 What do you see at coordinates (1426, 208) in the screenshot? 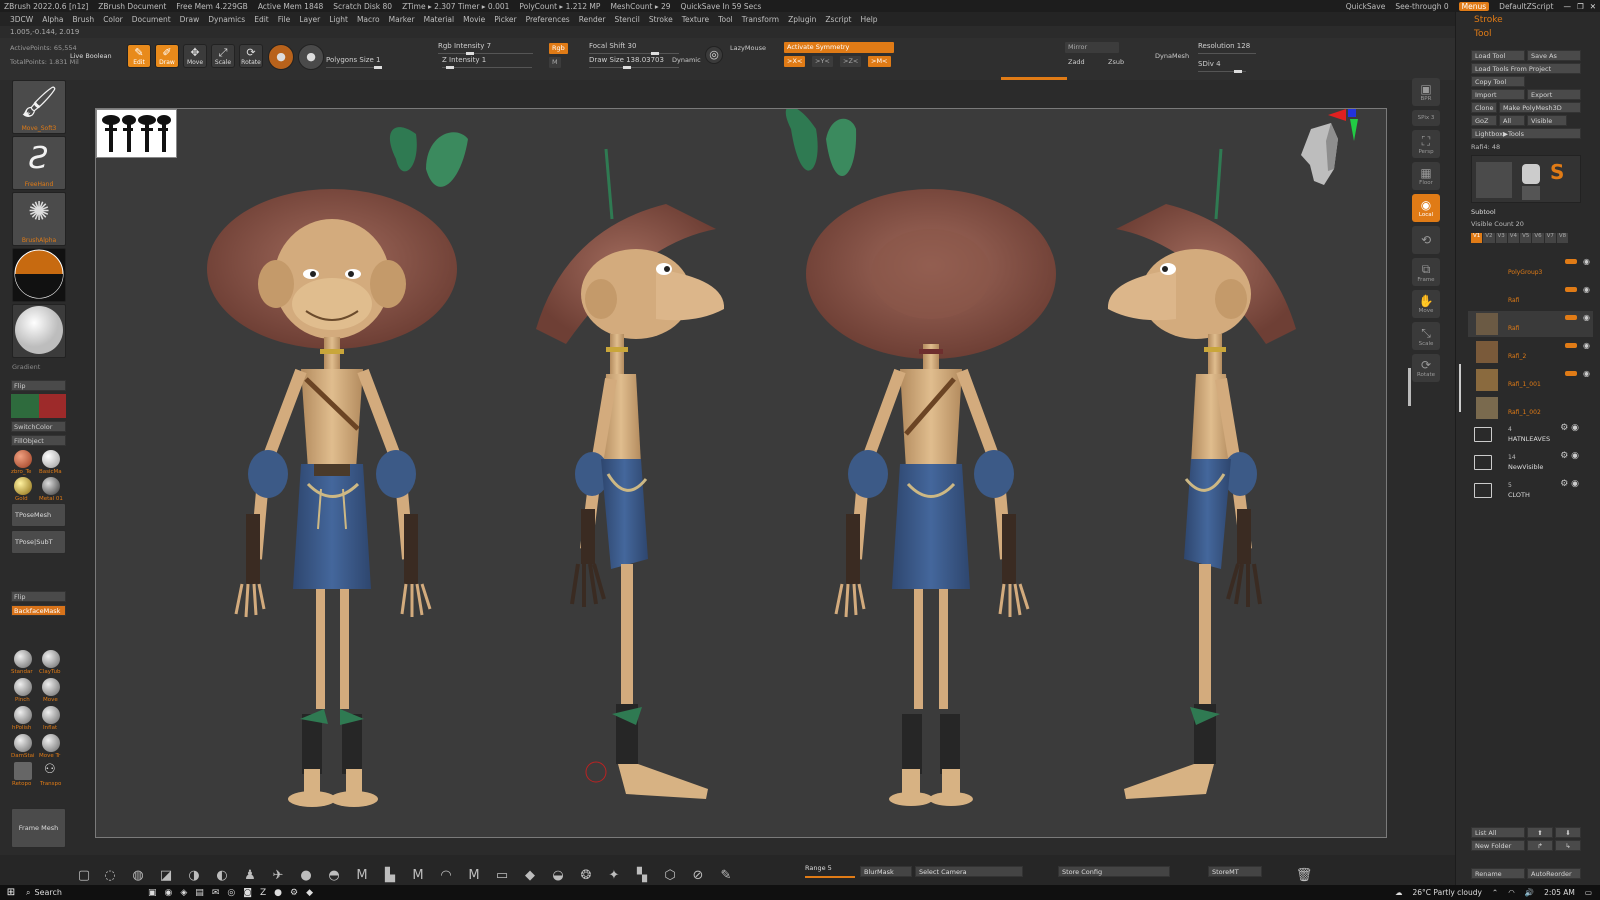
I see `local-button: ◉ Local` at bounding box center [1426, 208].